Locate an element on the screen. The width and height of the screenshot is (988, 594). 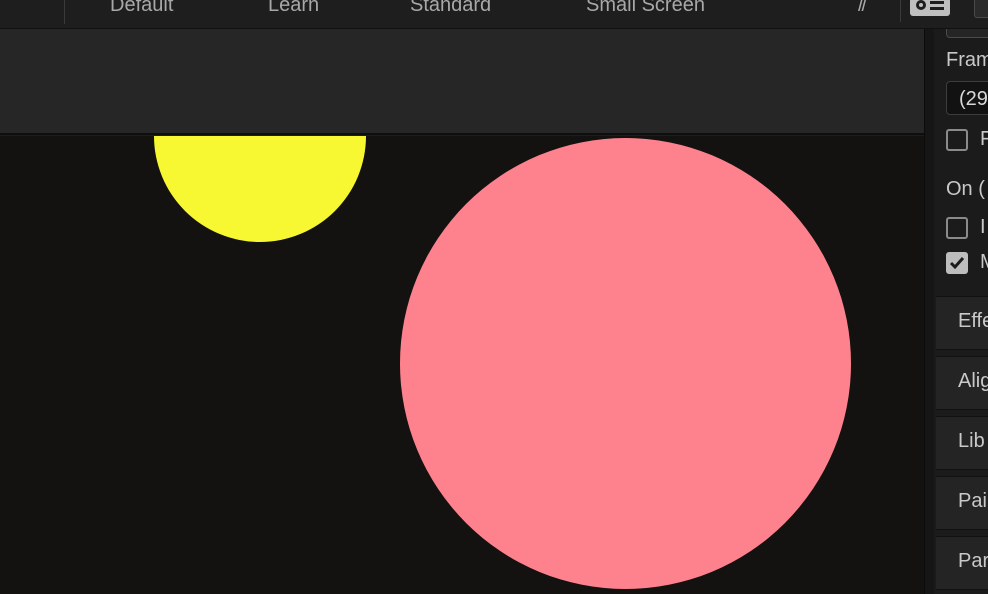
workspace-bar-left-divider is located at coordinates (32, 12).